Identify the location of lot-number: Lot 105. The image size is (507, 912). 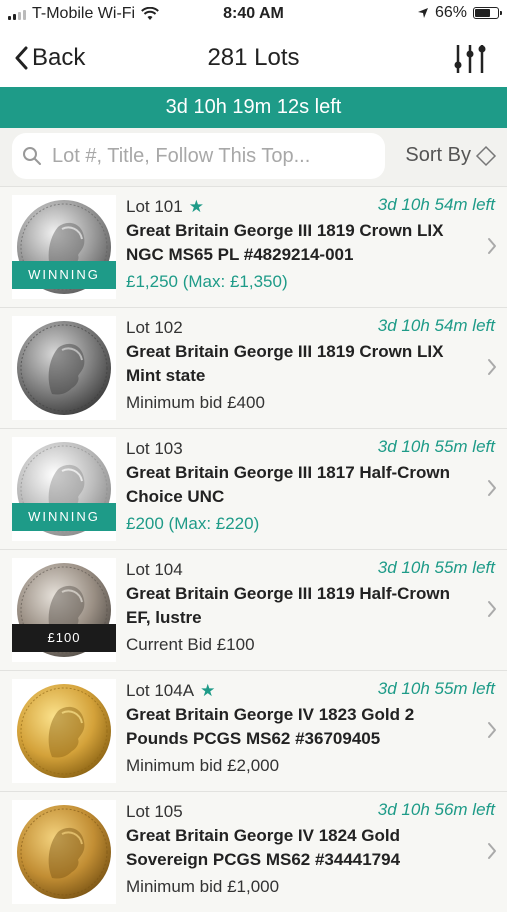
(154, 811).